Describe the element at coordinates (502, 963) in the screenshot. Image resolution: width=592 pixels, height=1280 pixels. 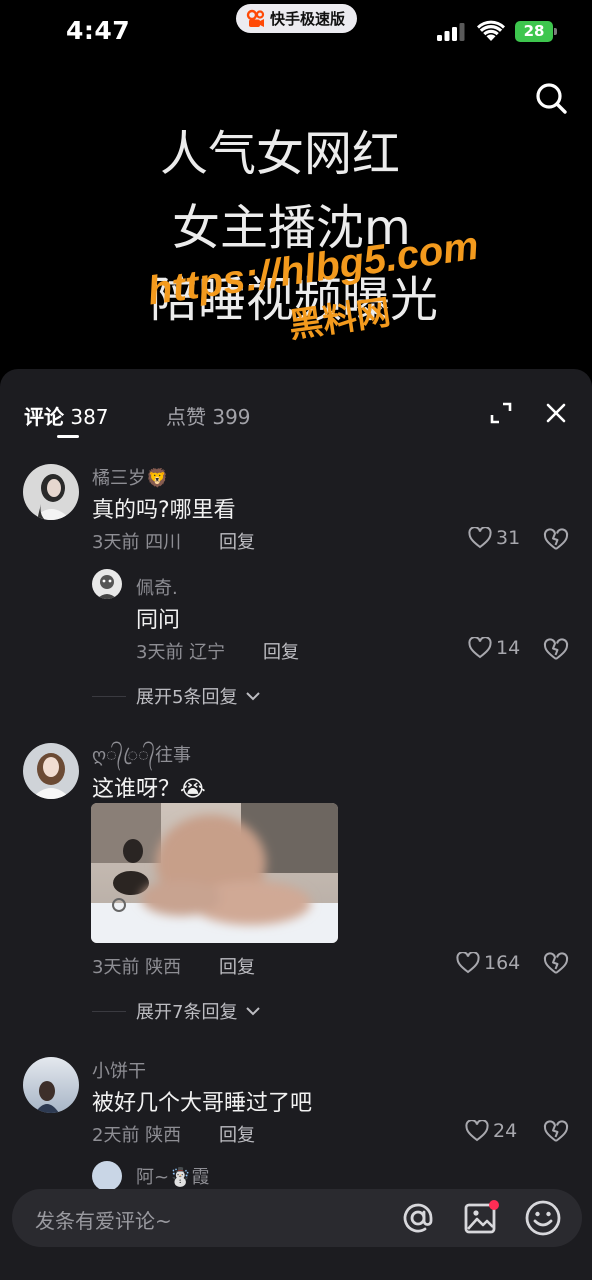
I see `like-count: 164` at that location.